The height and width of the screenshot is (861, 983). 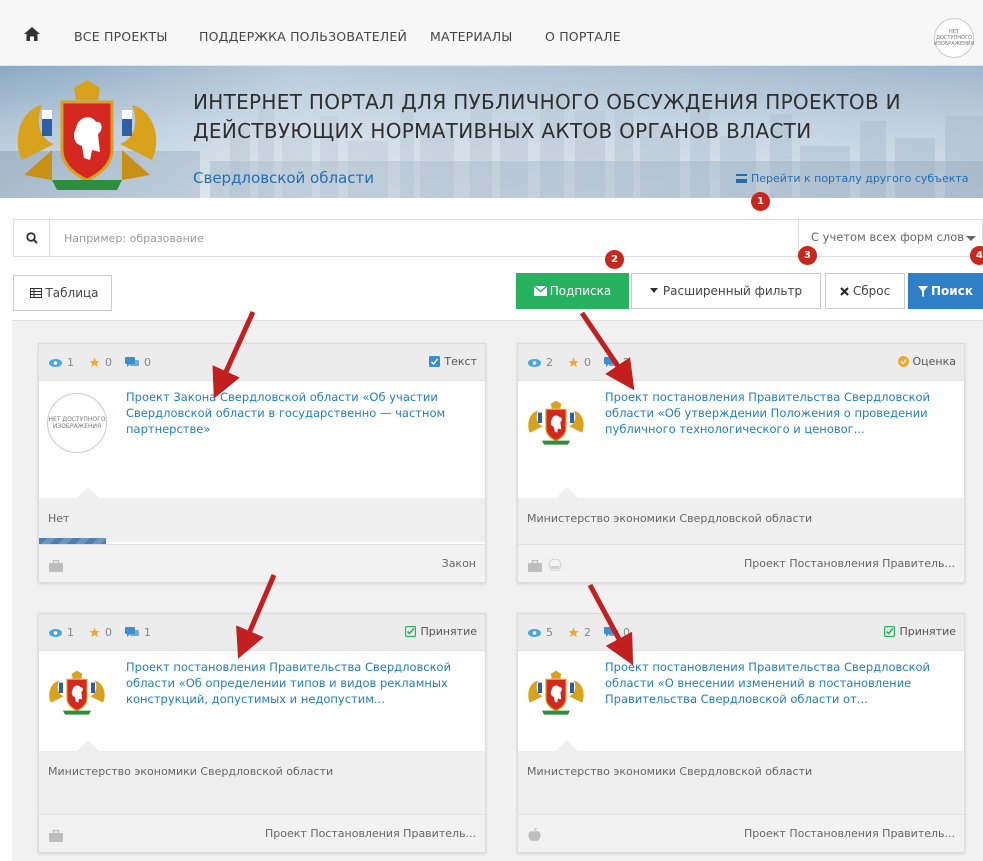 What do you see at coordinates (926, 361) in the screenshot?
I see `card-stage-tag: Оценка` at bounding box center [926, 361].